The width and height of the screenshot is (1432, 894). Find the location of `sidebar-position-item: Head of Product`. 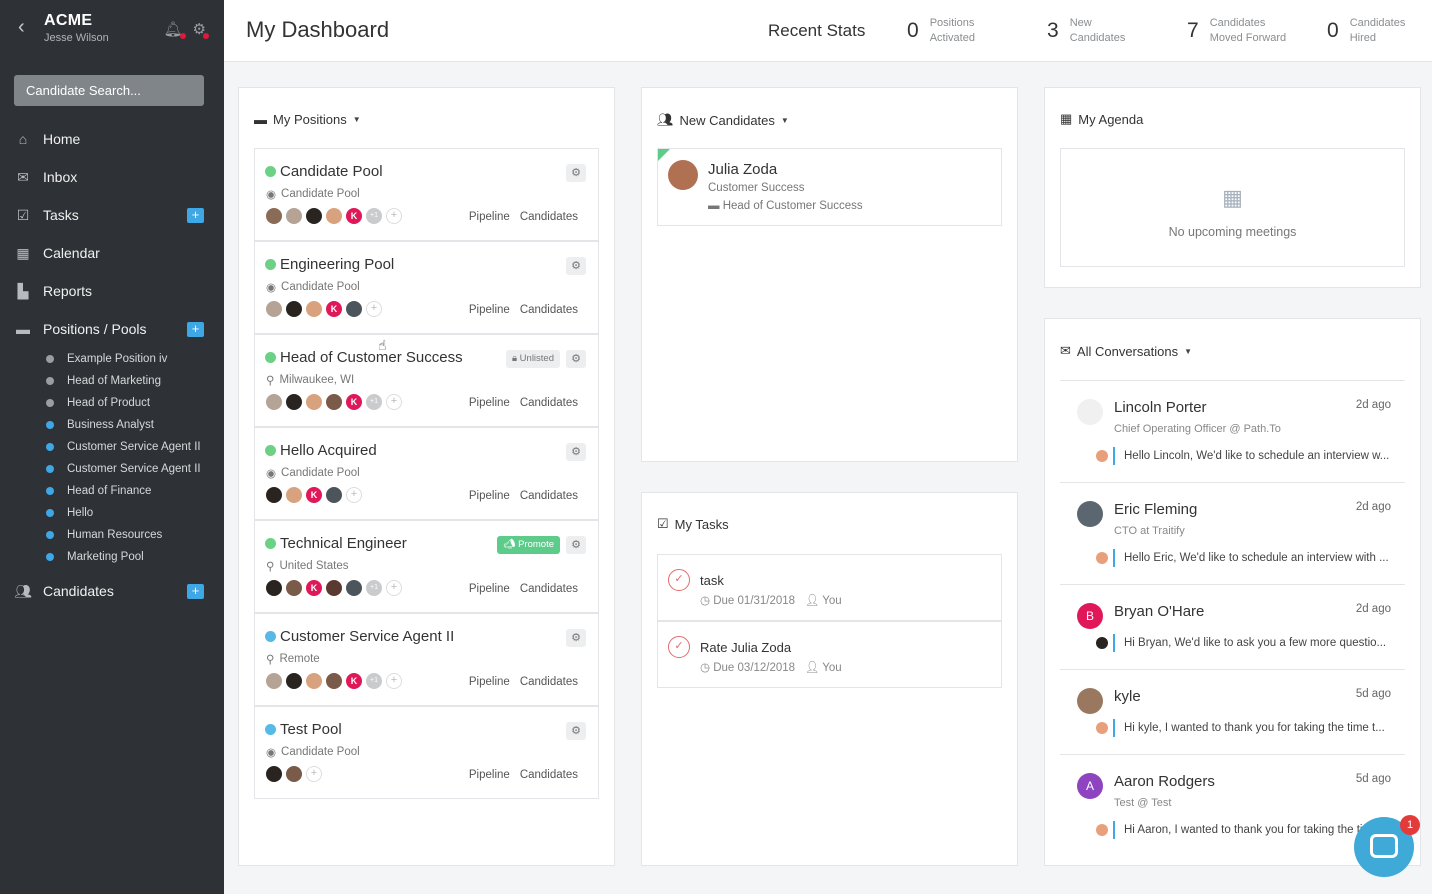

sidebar-position-item: Head of Product is located at coordinates (112, 403).